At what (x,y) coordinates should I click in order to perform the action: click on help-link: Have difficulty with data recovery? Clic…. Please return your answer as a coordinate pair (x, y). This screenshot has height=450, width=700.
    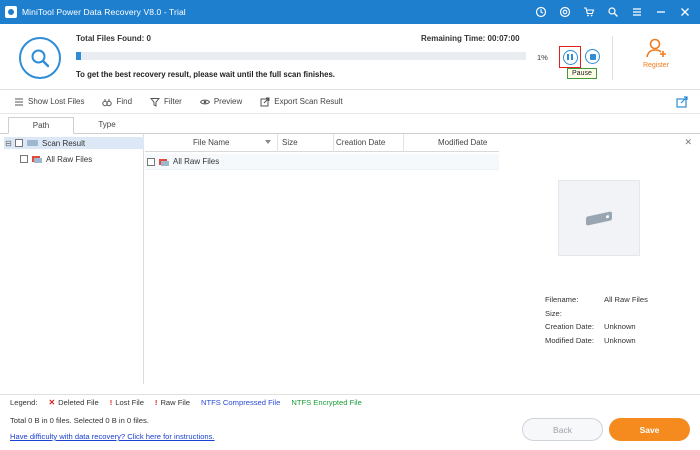
    Looking at the image, I should click on (112, 436).